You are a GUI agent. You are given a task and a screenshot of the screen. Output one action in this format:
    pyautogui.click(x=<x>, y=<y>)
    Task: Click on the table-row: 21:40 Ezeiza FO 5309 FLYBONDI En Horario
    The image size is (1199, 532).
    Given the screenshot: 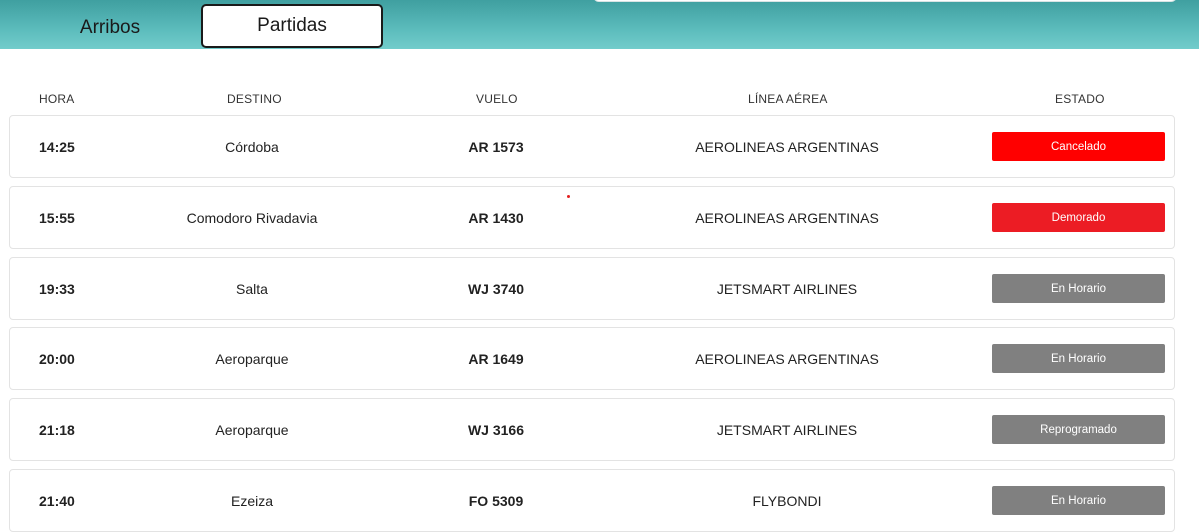 What is the action you would take?
    pyautogui.click(x=592, y=500)
    